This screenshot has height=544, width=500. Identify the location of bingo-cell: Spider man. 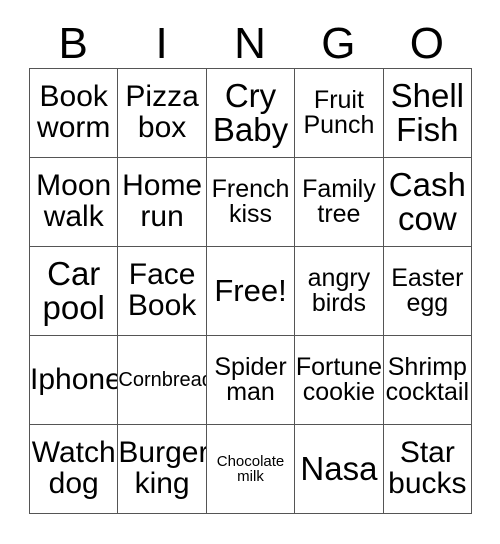
(251, 380).